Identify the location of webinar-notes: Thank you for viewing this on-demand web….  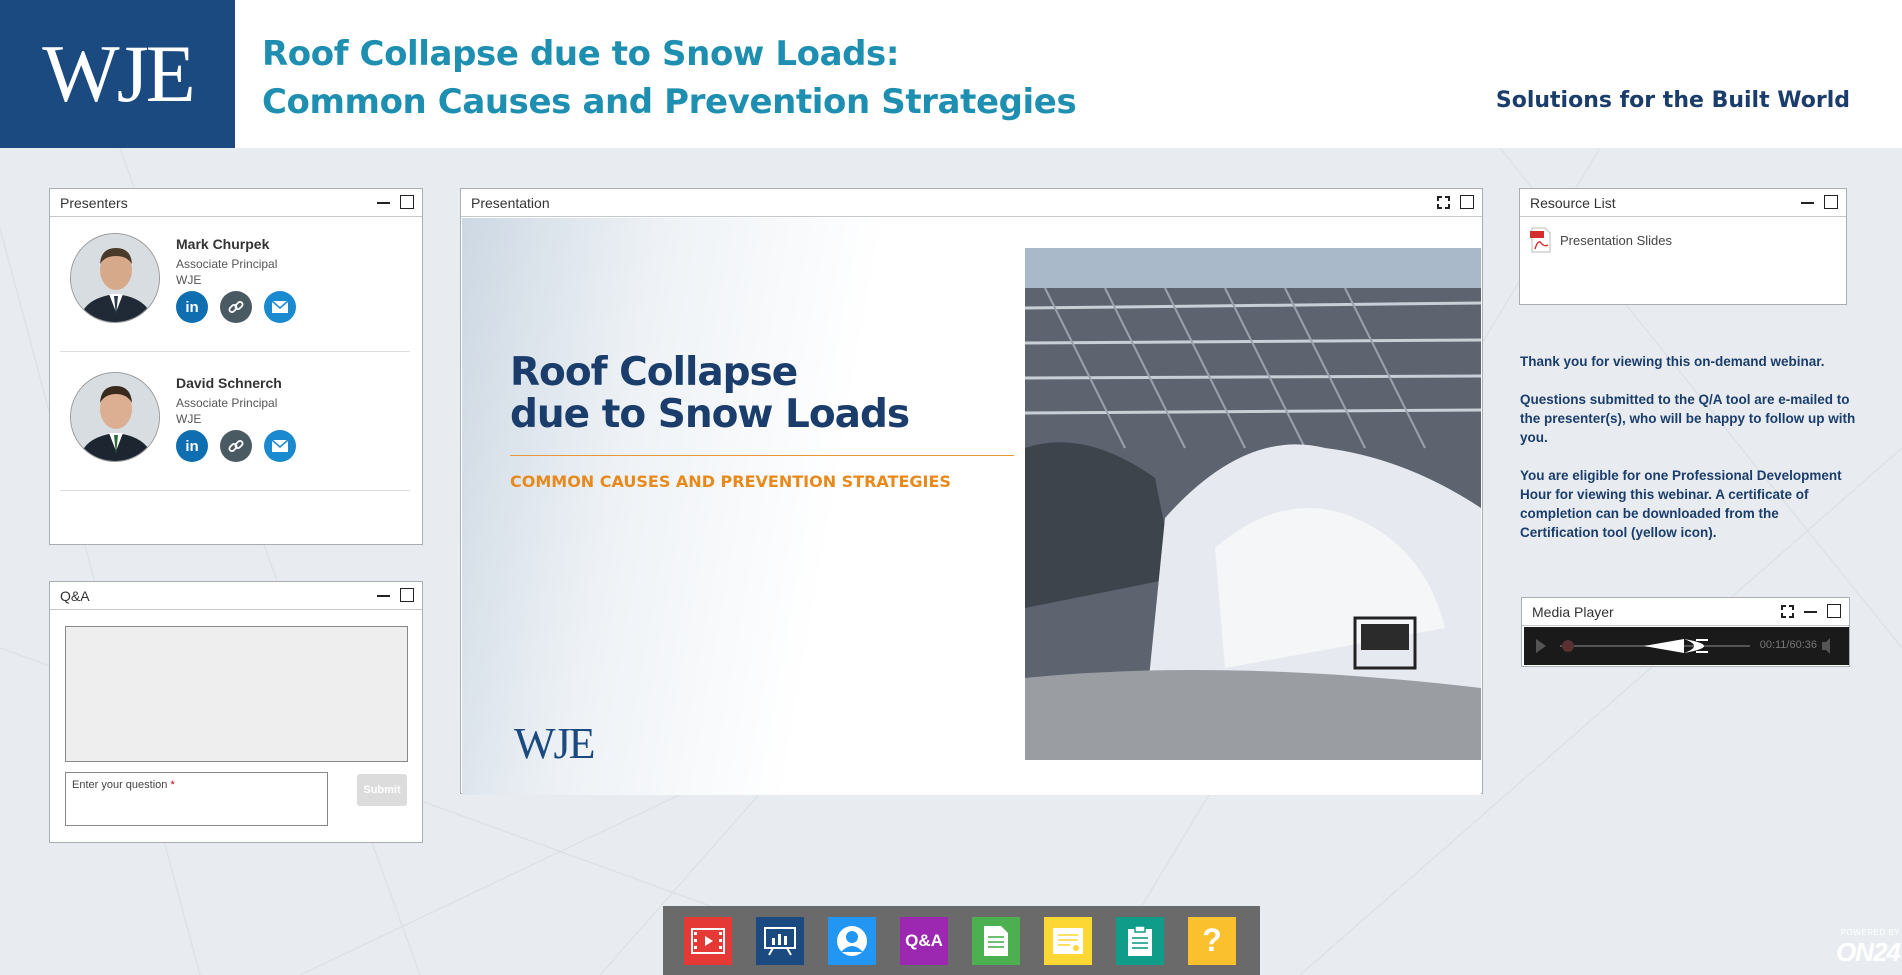
(1690, 456).